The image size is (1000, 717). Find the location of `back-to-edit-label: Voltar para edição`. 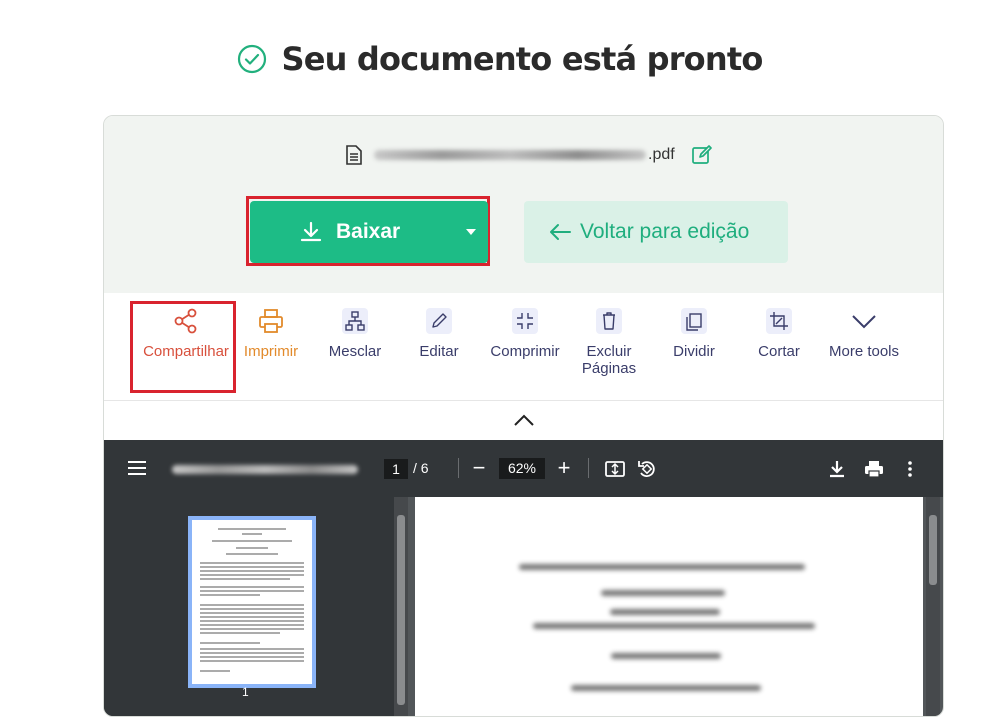

back-to-edit-label: Voltar para edição is located at coordinates (665, 231).